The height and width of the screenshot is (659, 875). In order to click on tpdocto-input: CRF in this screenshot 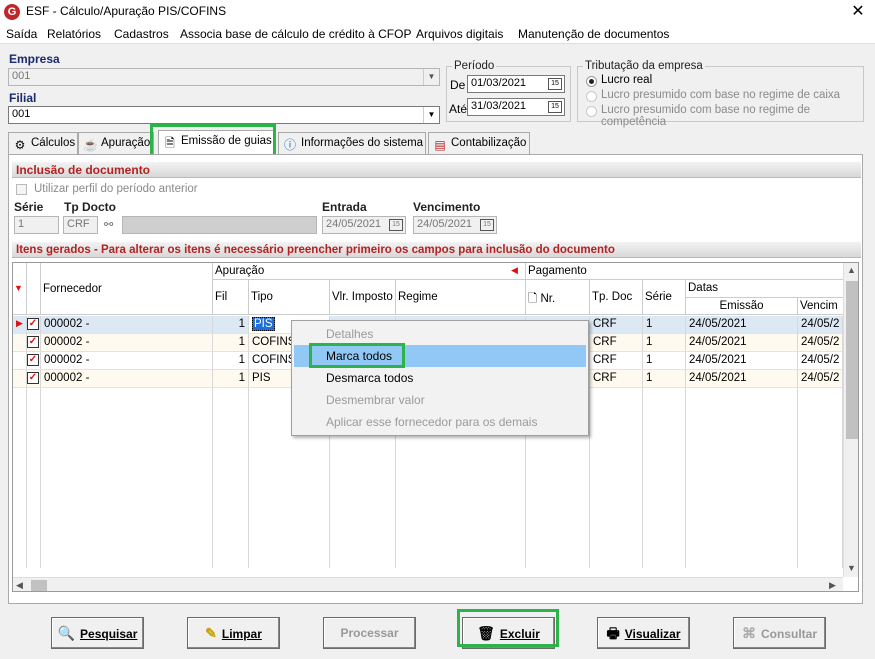, I will do `click(80, 225)`.